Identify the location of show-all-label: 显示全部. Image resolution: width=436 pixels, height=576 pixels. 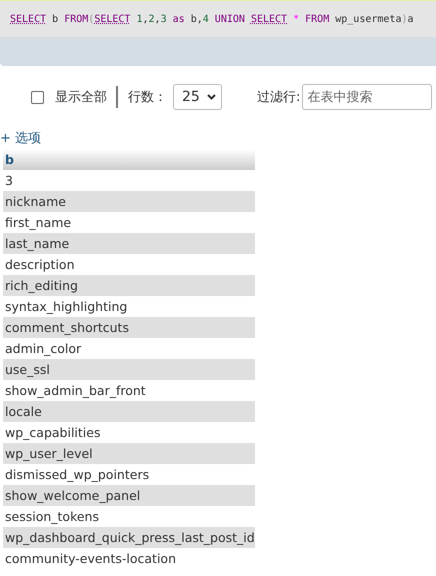
(81, 97).